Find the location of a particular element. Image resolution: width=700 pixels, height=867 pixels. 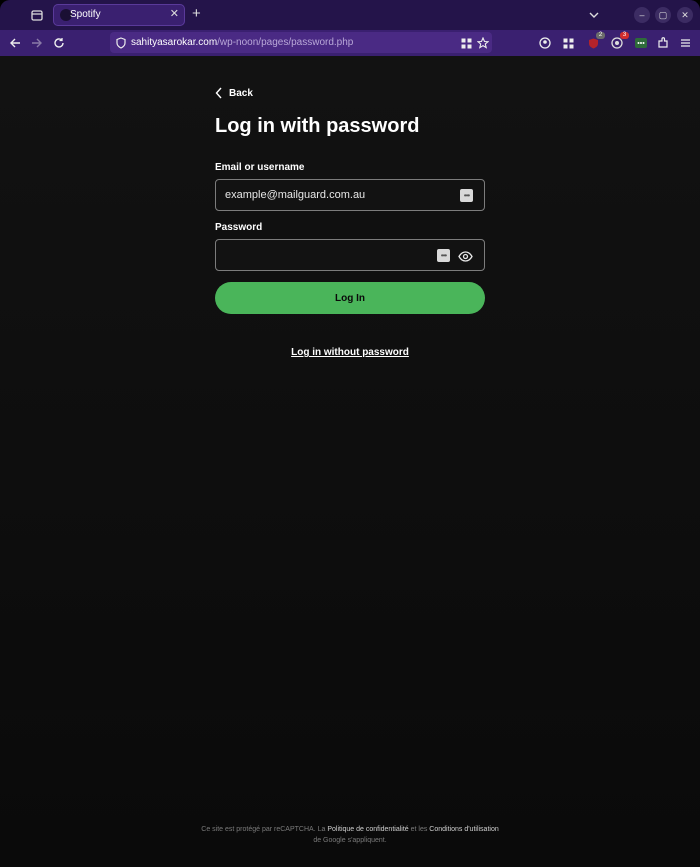

close-window-icon: ✕ is located at coordinates (685, 15).